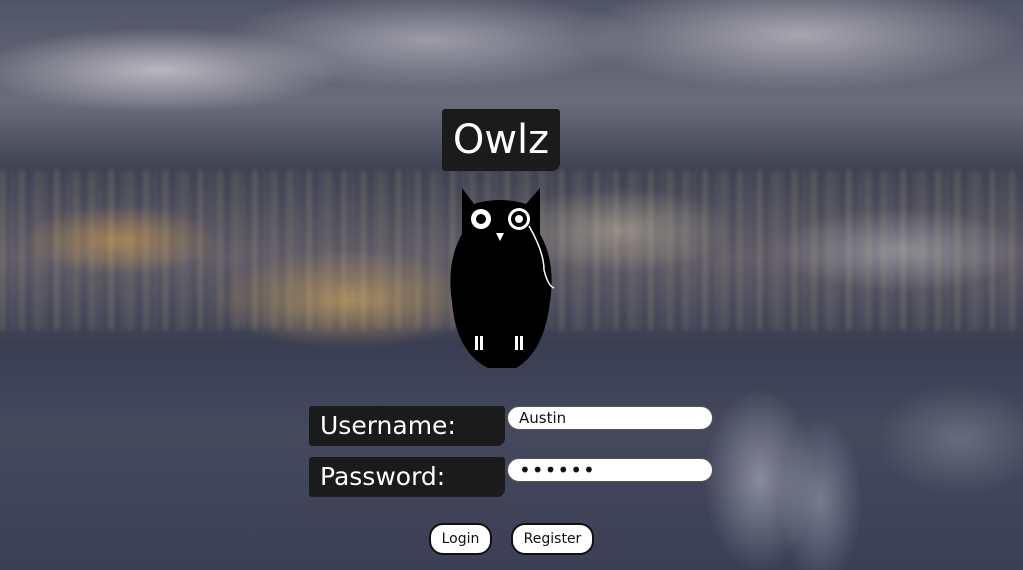 The width and height of the screenshot is (1023, 570). I want to click on login-button: Login, so click(460, 539).